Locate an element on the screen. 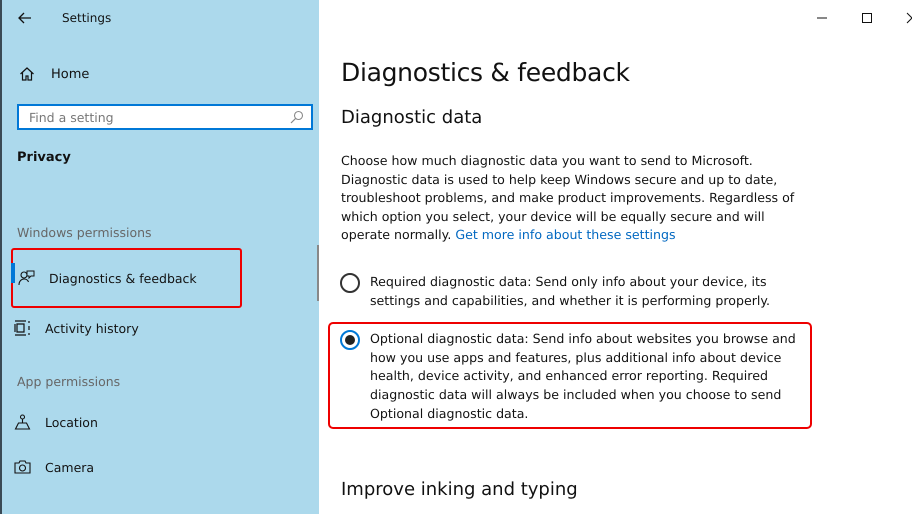 This screenshot has width=912, height=514. search-icon is located at coordinates (297, 117).